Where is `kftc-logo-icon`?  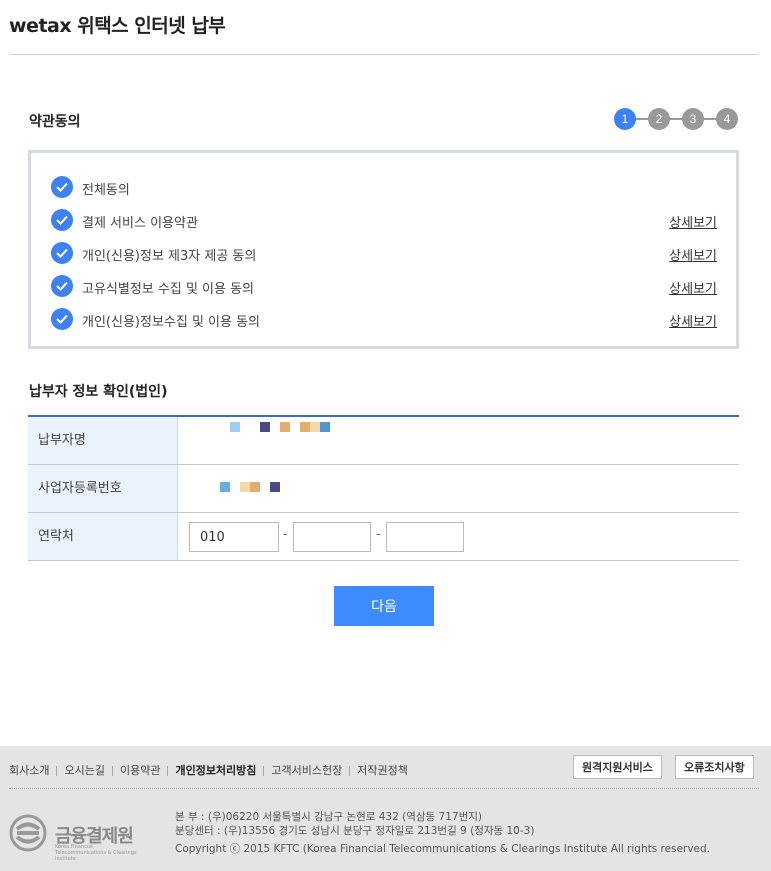
kftc-logo-icon is located at coordinates (28, 833).